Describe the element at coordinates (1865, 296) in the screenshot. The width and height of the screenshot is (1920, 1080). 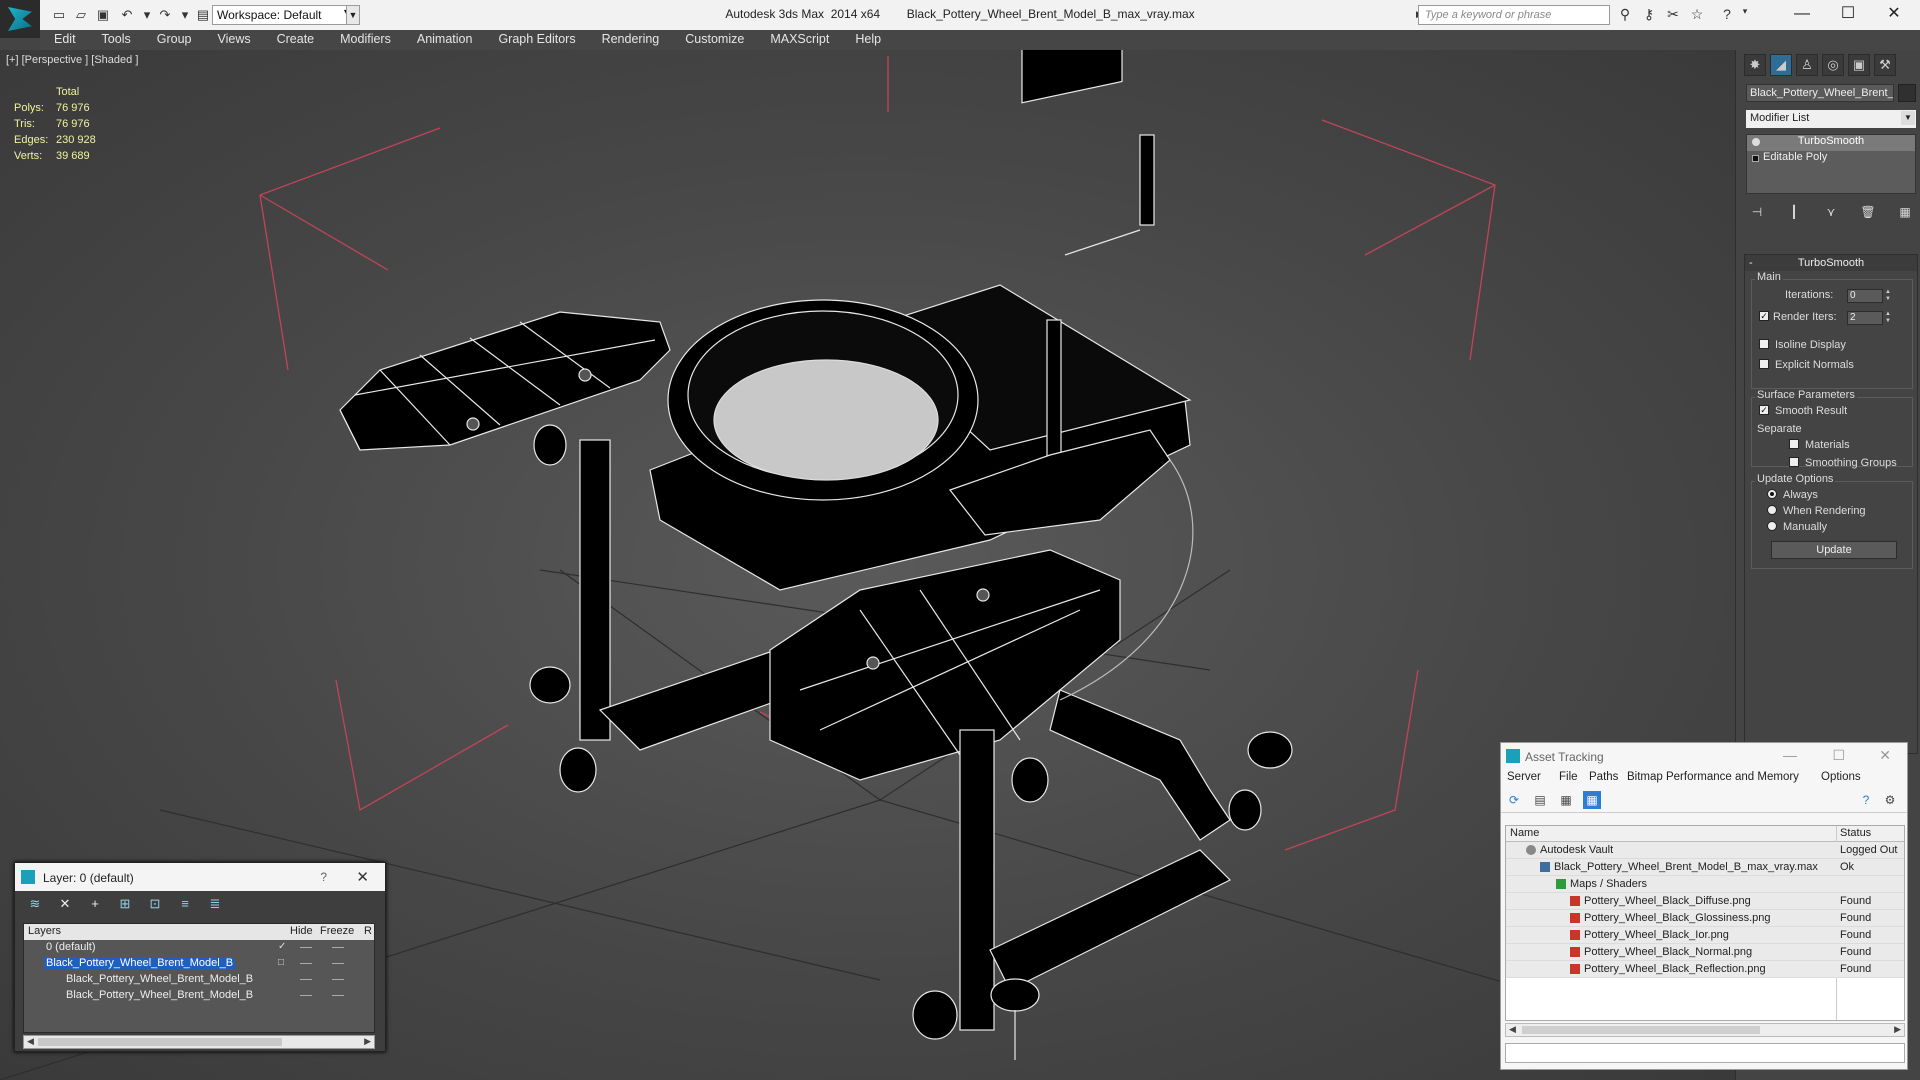
I see `iterations-spinner: 0` at that location.